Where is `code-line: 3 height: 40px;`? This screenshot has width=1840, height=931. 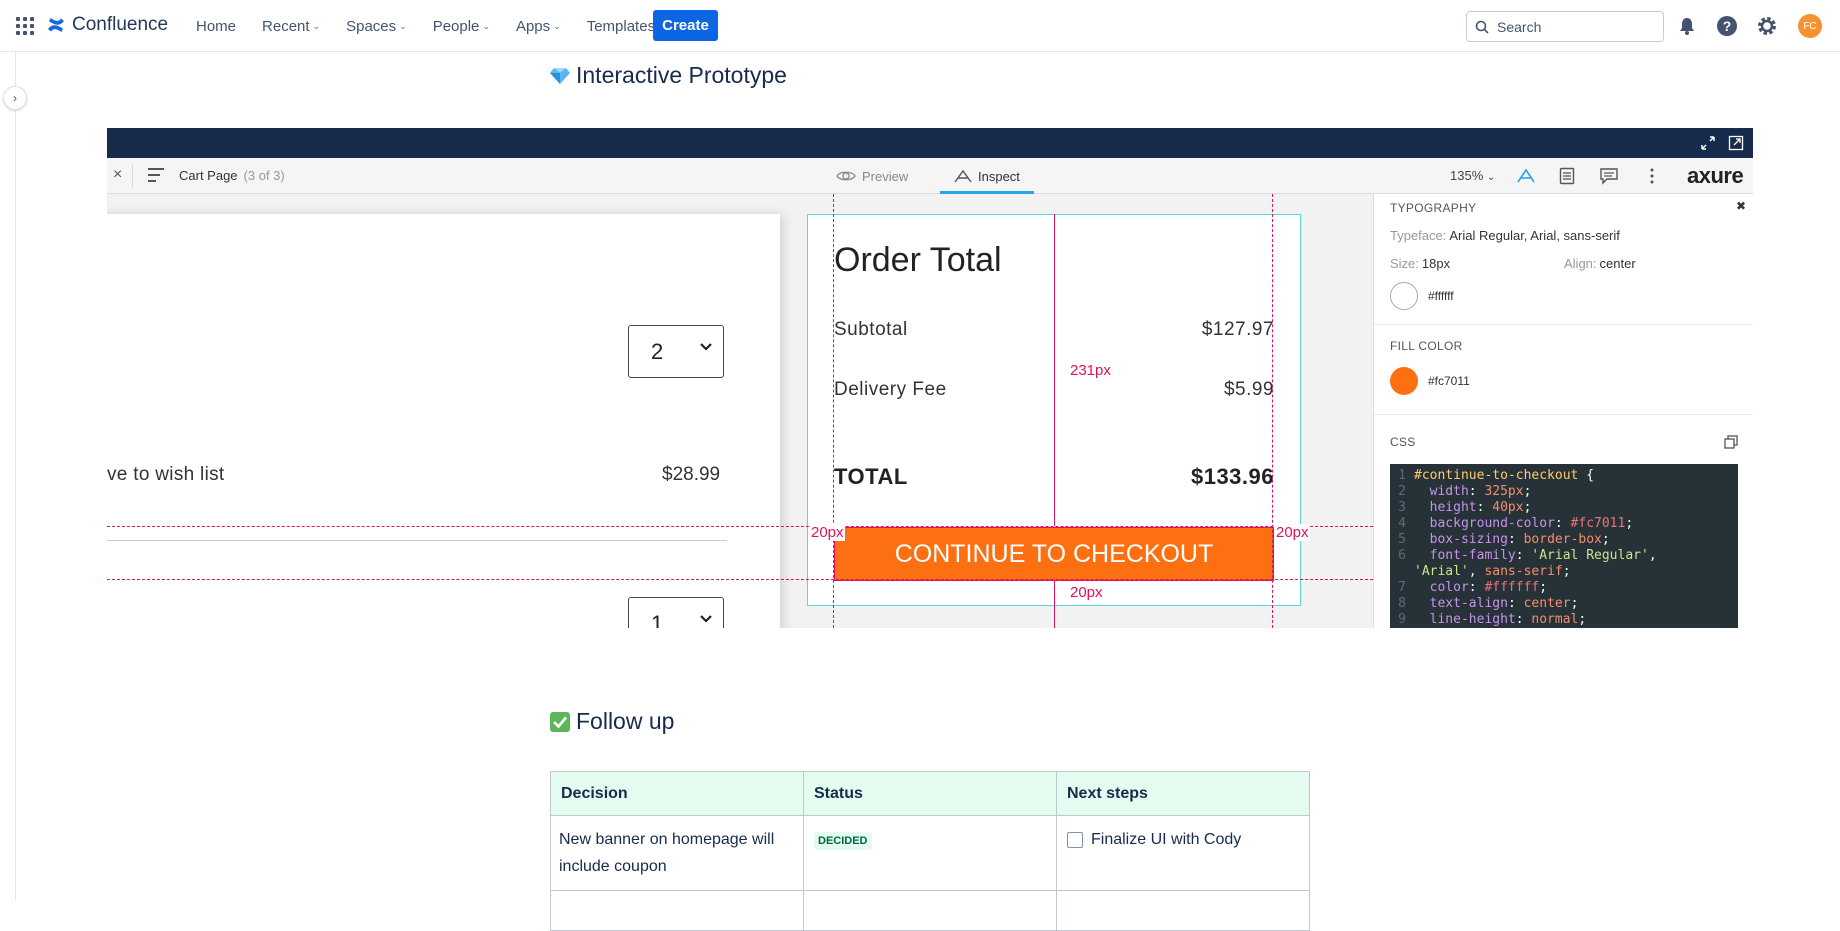 code-line: 3 height: 40px; is located at coordinates (1564, 508).